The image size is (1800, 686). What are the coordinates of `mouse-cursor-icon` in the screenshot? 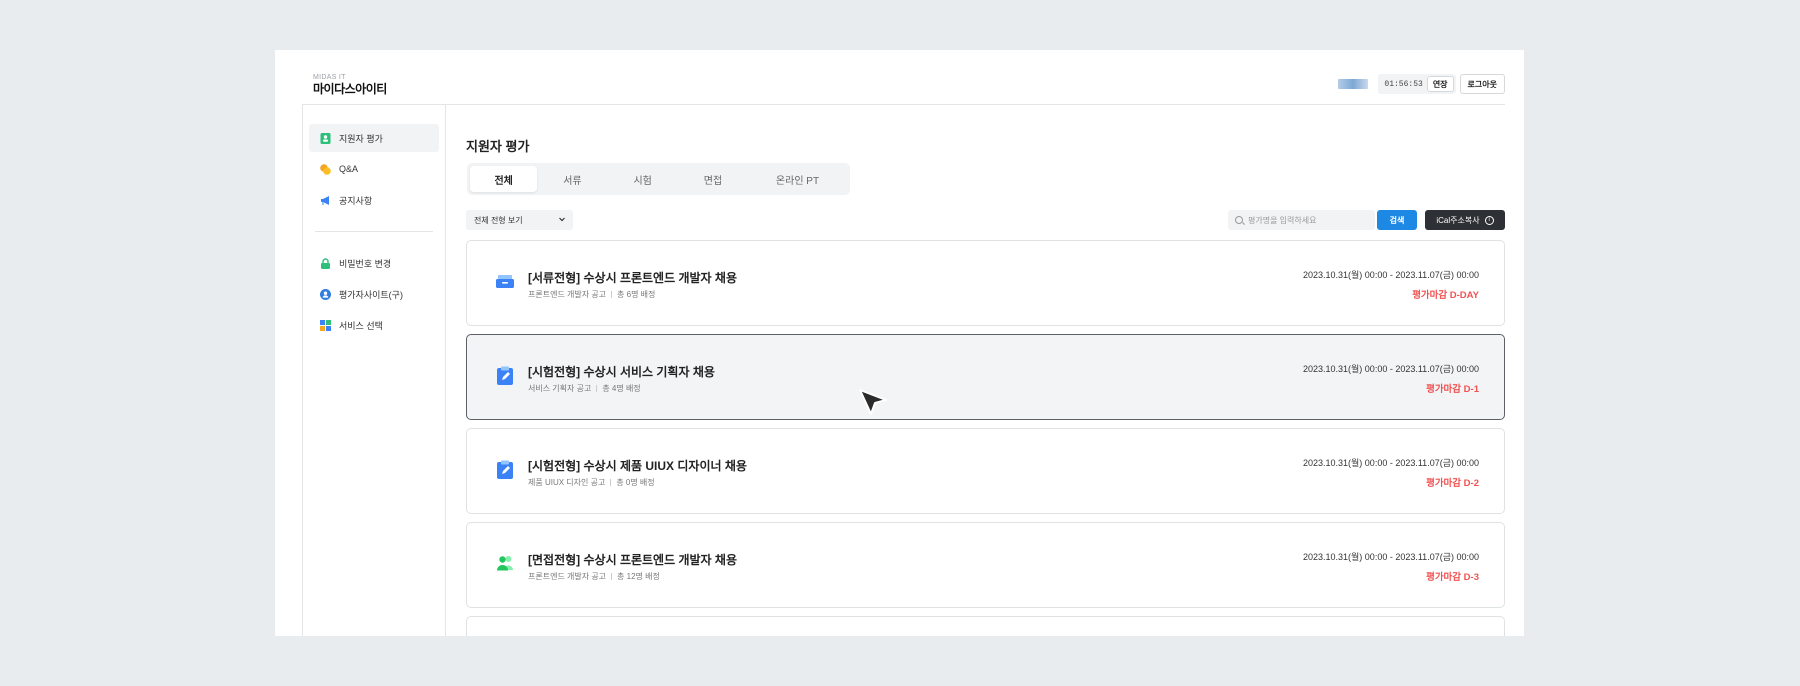 It's located at (873, 402).